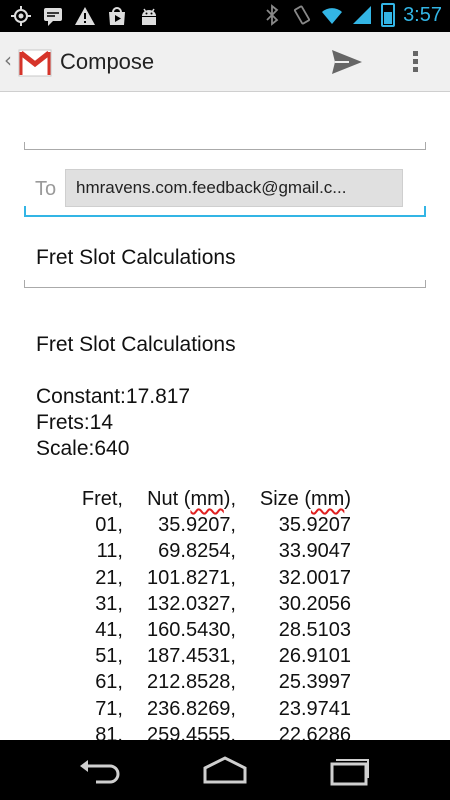  Describe the element at coordinates (314, 629) in the screenshot. I see `cell-size: 28.5103` at that location.